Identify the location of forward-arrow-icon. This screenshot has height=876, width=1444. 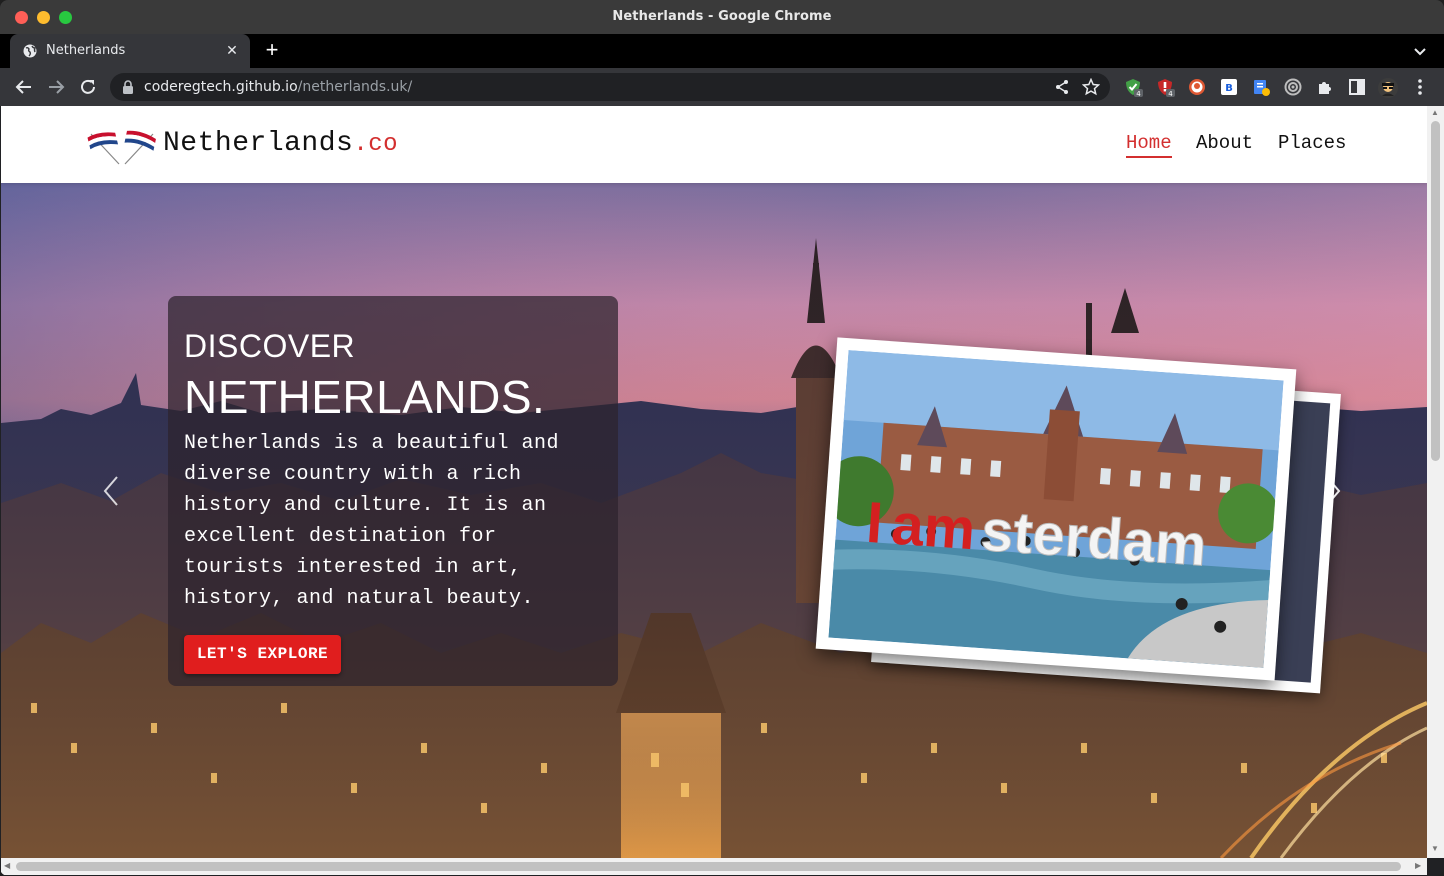
(56, 87).